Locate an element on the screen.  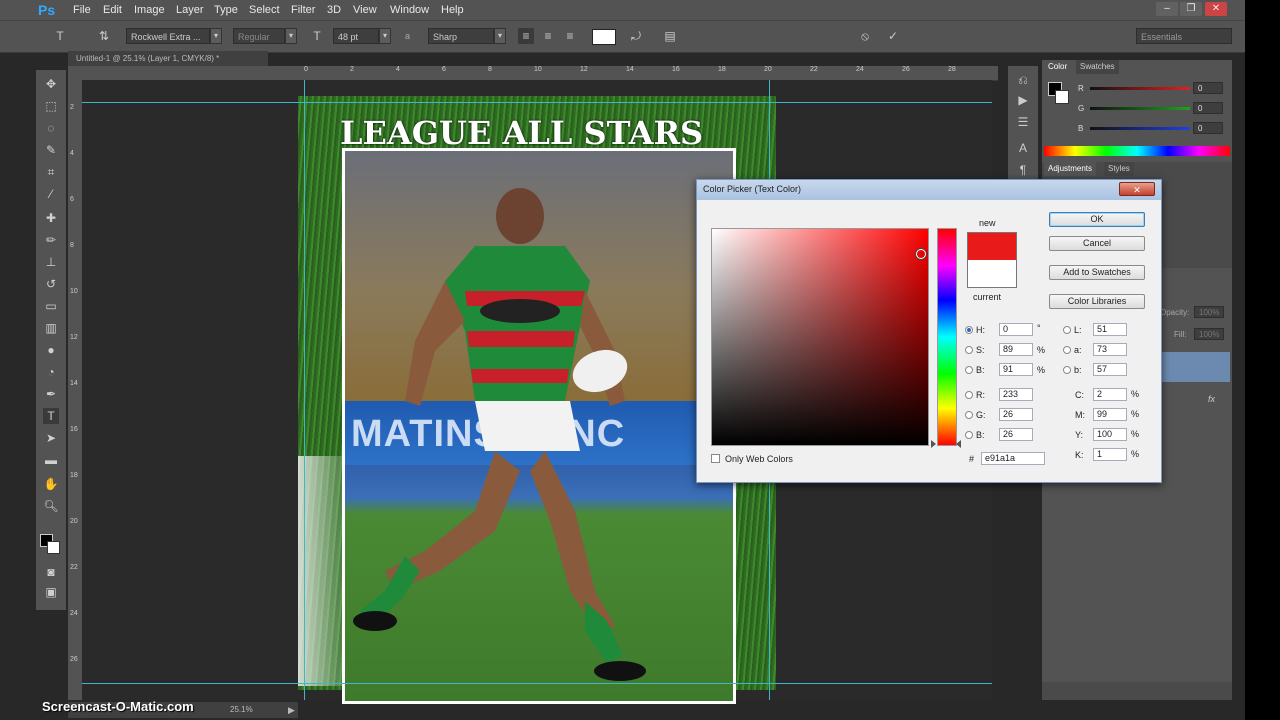
menu-select: Select is located at coordinates (264, 10).